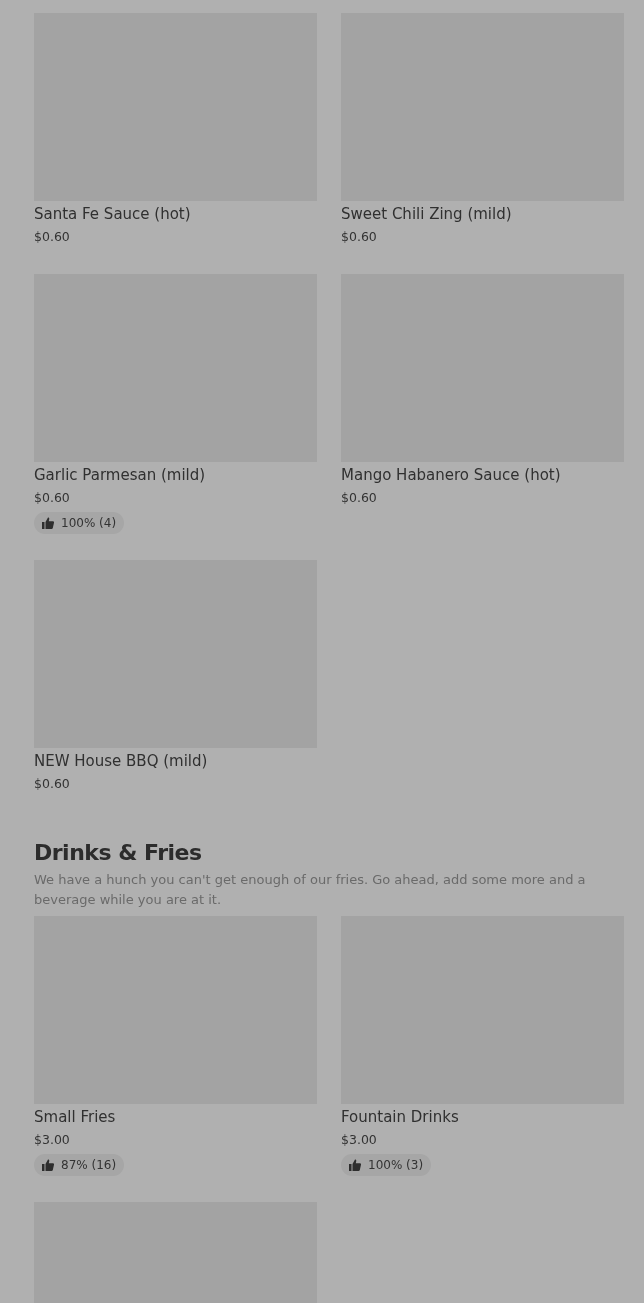  Describe the element at coordinates (396, 1165) in the screenshot. I see `rating-text: 100% (3)` at that location.